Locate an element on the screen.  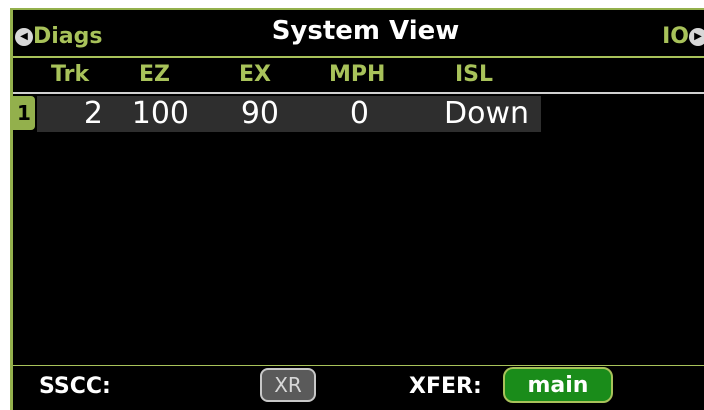
header-bar: ◀ Diags System View IO ▶ is located at coordinates (358, 34).